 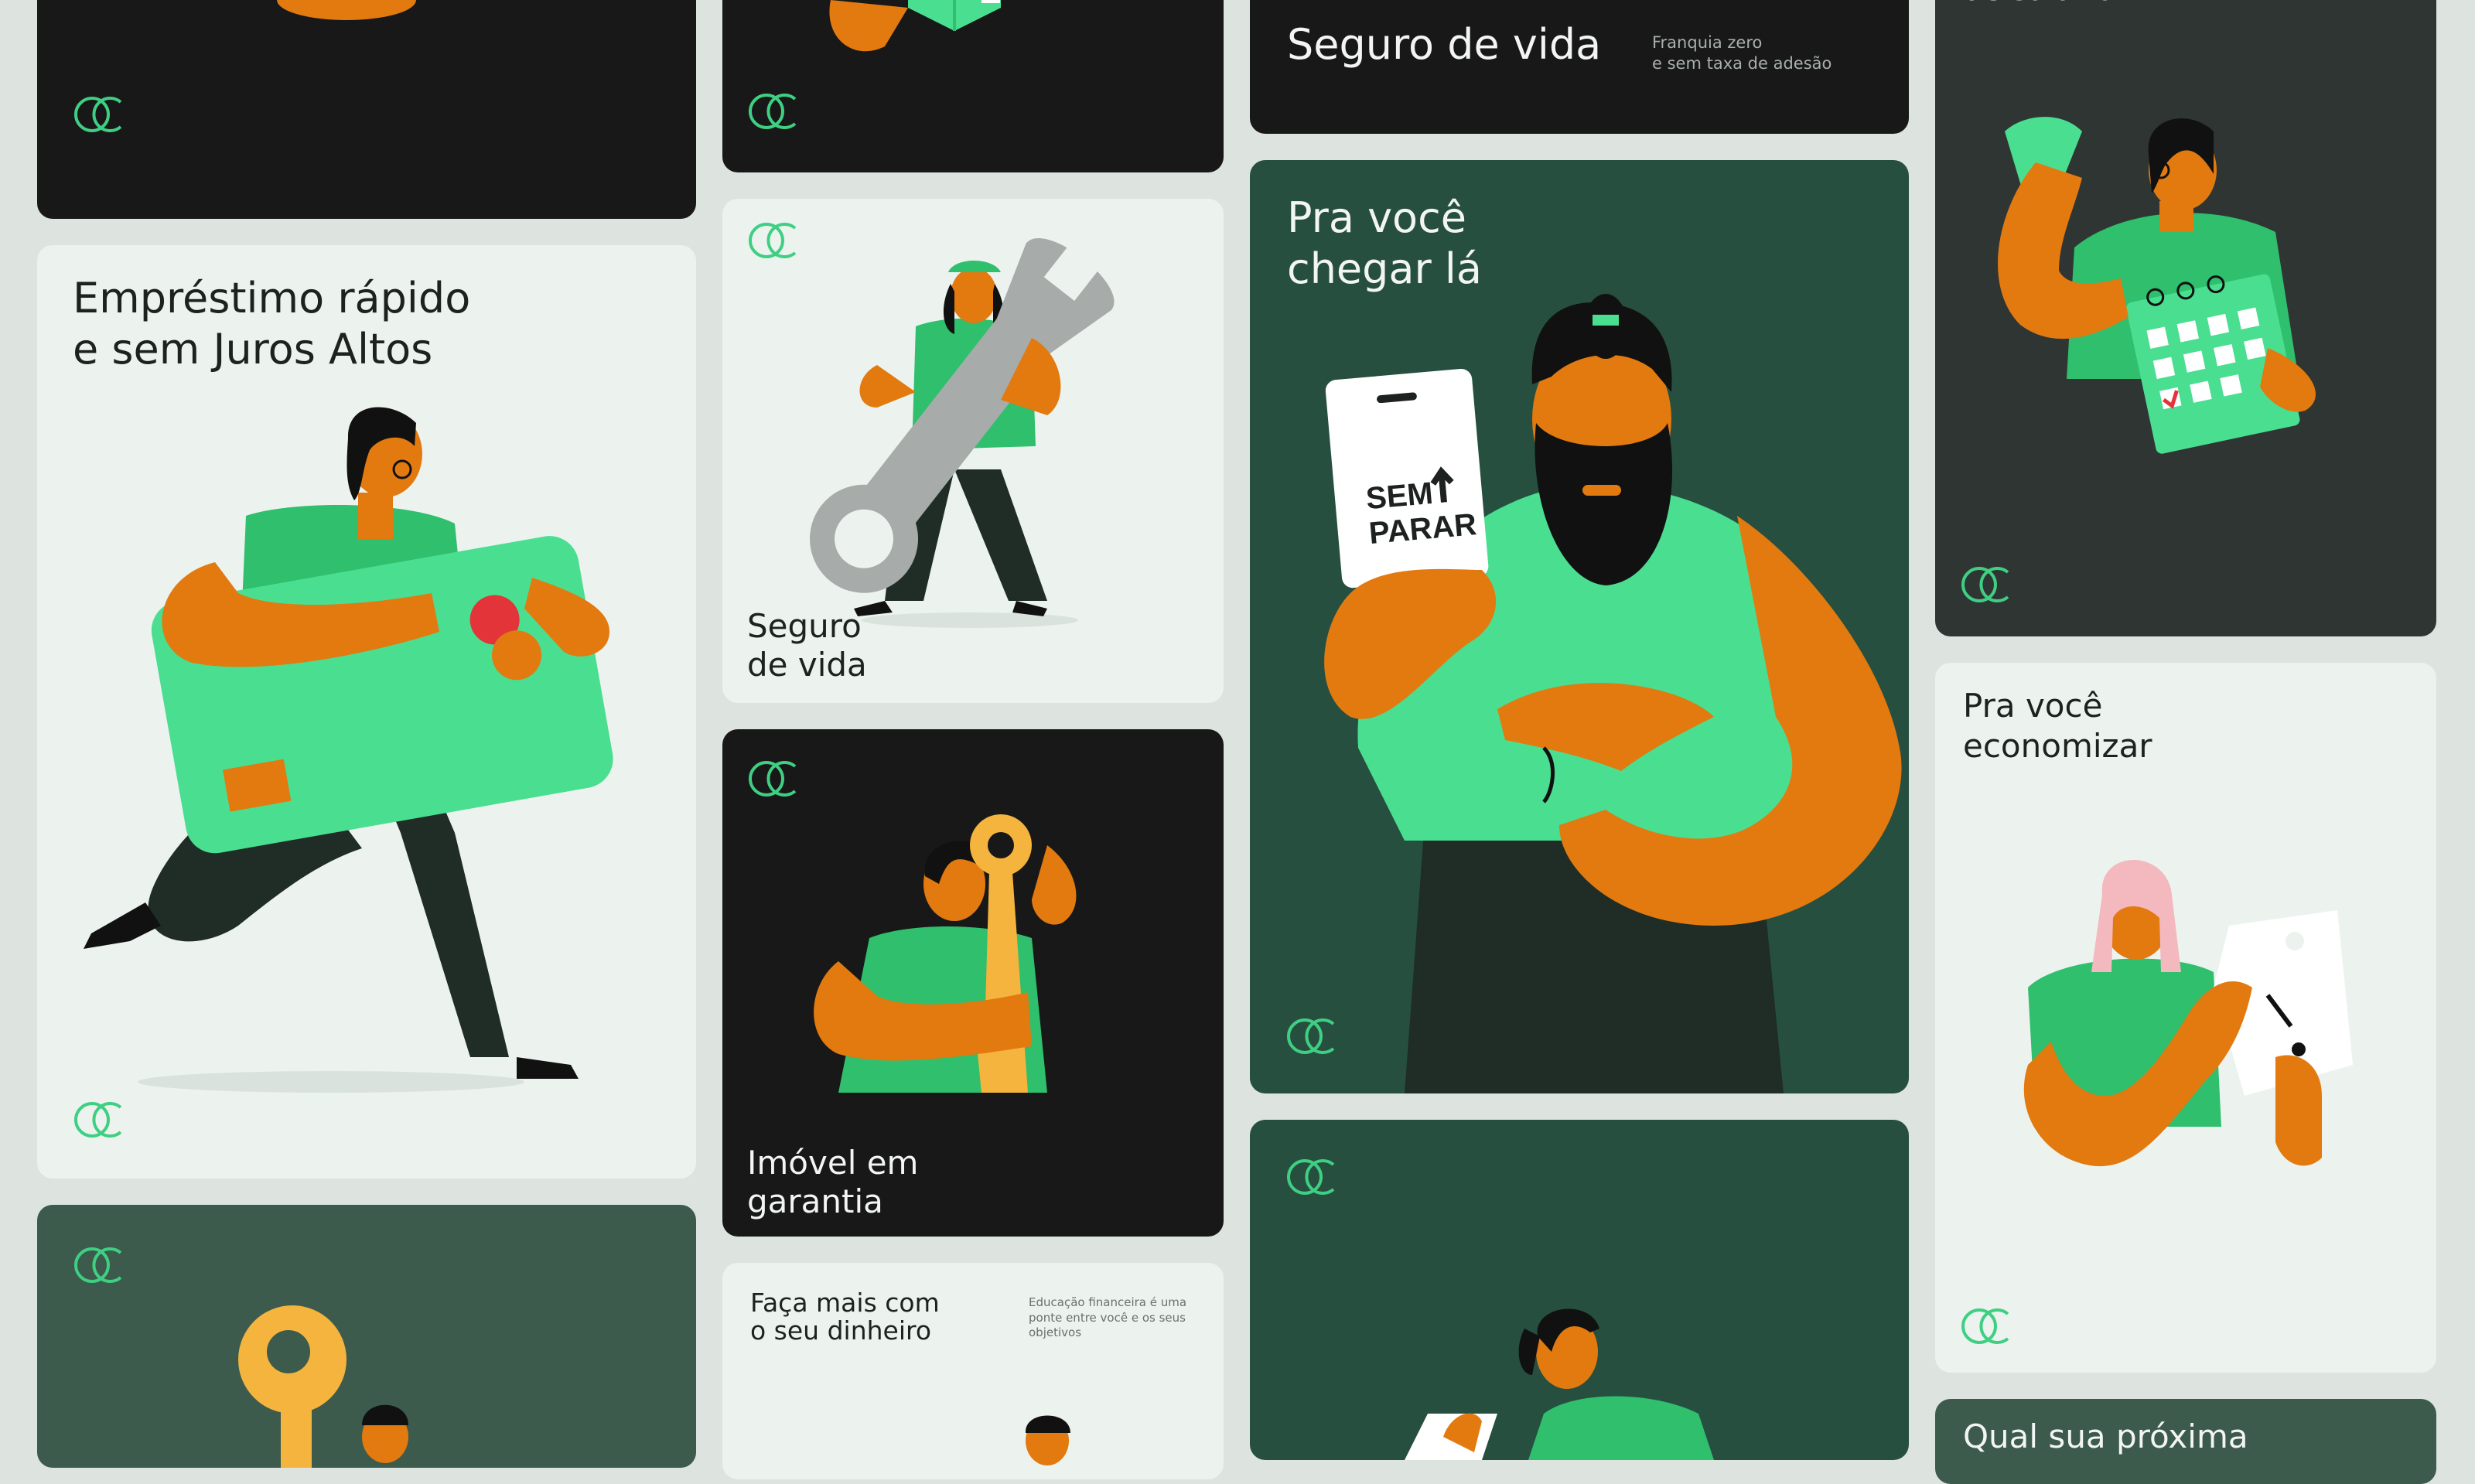 I want to click on card-top-dark, so click(x=367, y=109).